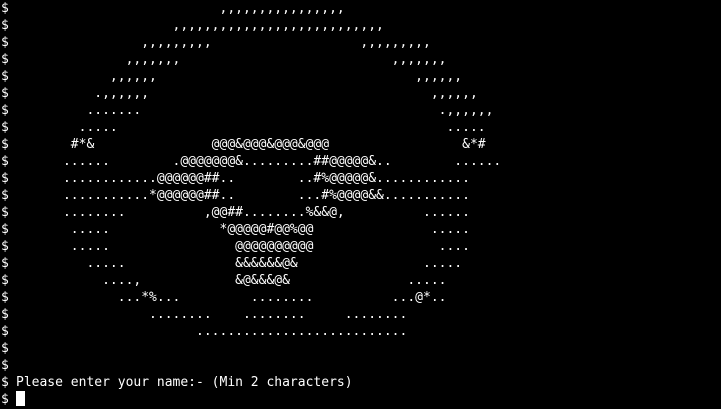  I want to click on terminal-output-line: $ ...*%... ........ ...@*.., so click(360, 297).